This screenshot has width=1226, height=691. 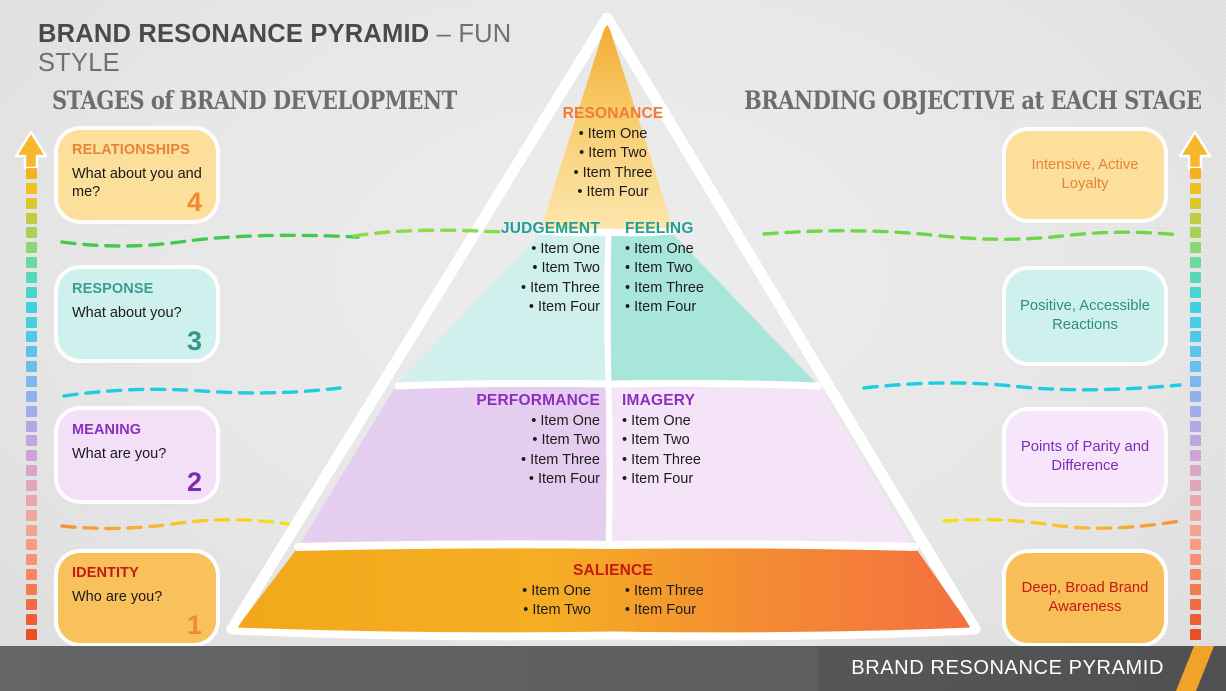 What do you see at coordinates (194, 341) in the screenshot?
I see `stage-number: 3` at bounding box center [194, 341].